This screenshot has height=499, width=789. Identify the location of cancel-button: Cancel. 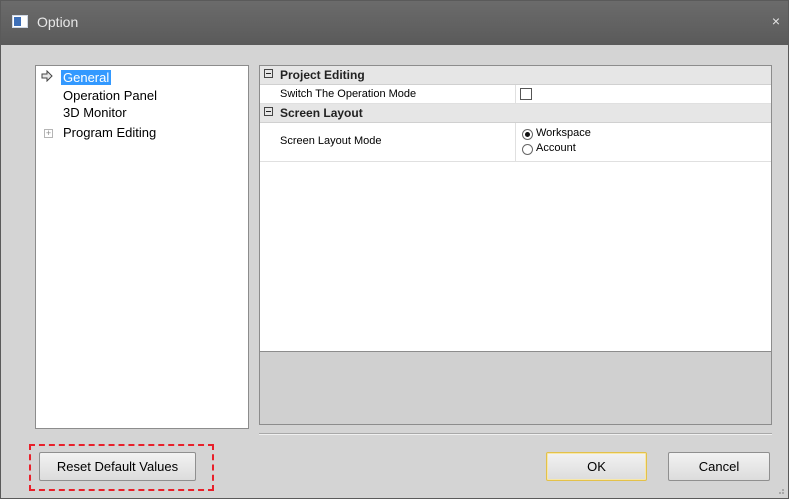
(719, 466).